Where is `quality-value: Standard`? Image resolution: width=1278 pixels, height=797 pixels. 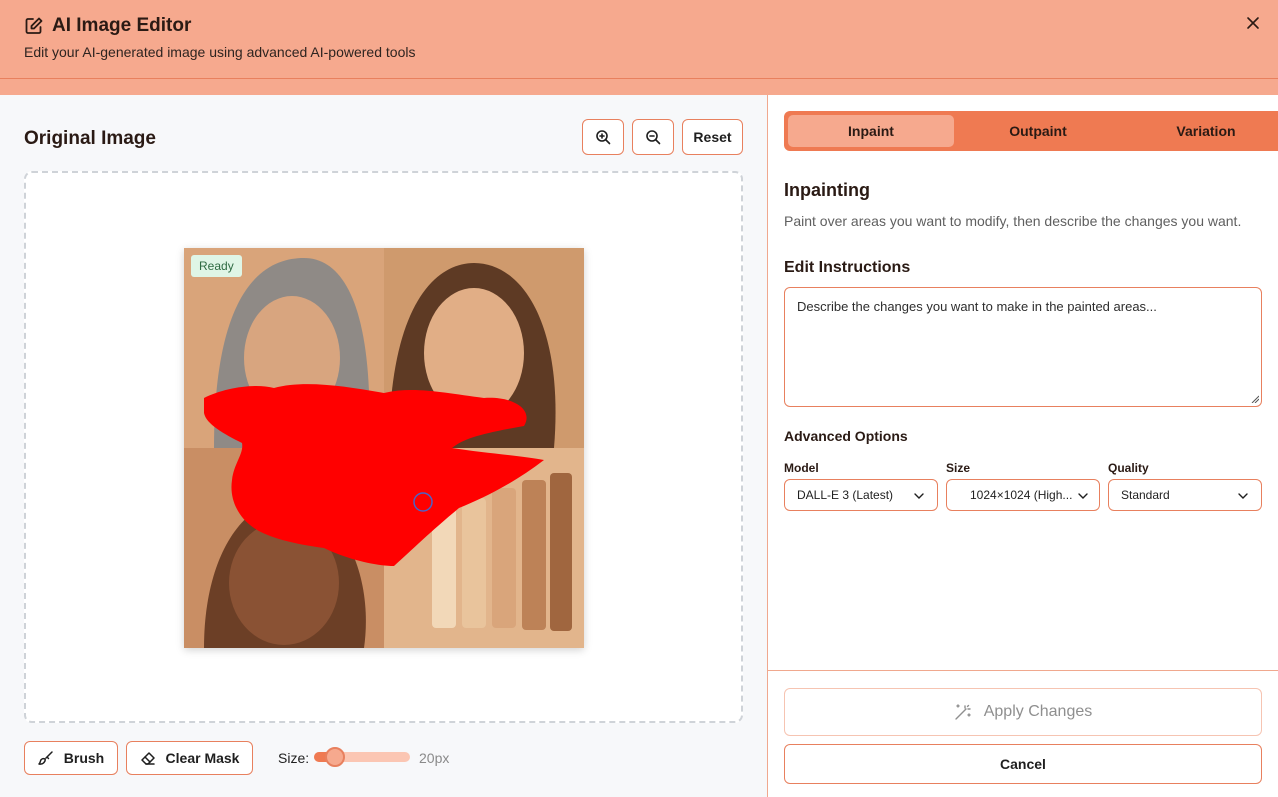 quality-value: Standard is located at coordinates (1145, 495).